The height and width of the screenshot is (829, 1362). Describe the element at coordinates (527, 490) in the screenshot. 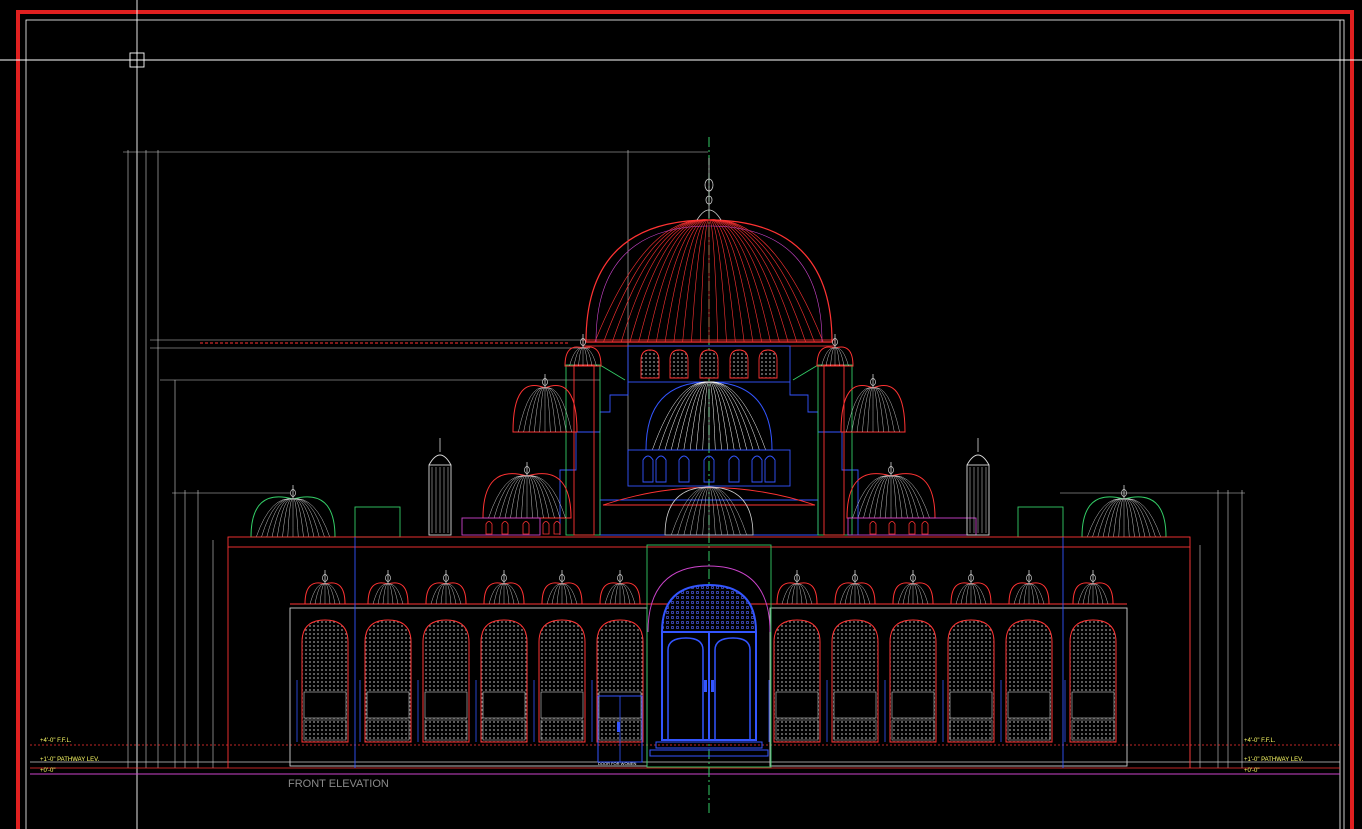

I see `side-dome-left` at that location.